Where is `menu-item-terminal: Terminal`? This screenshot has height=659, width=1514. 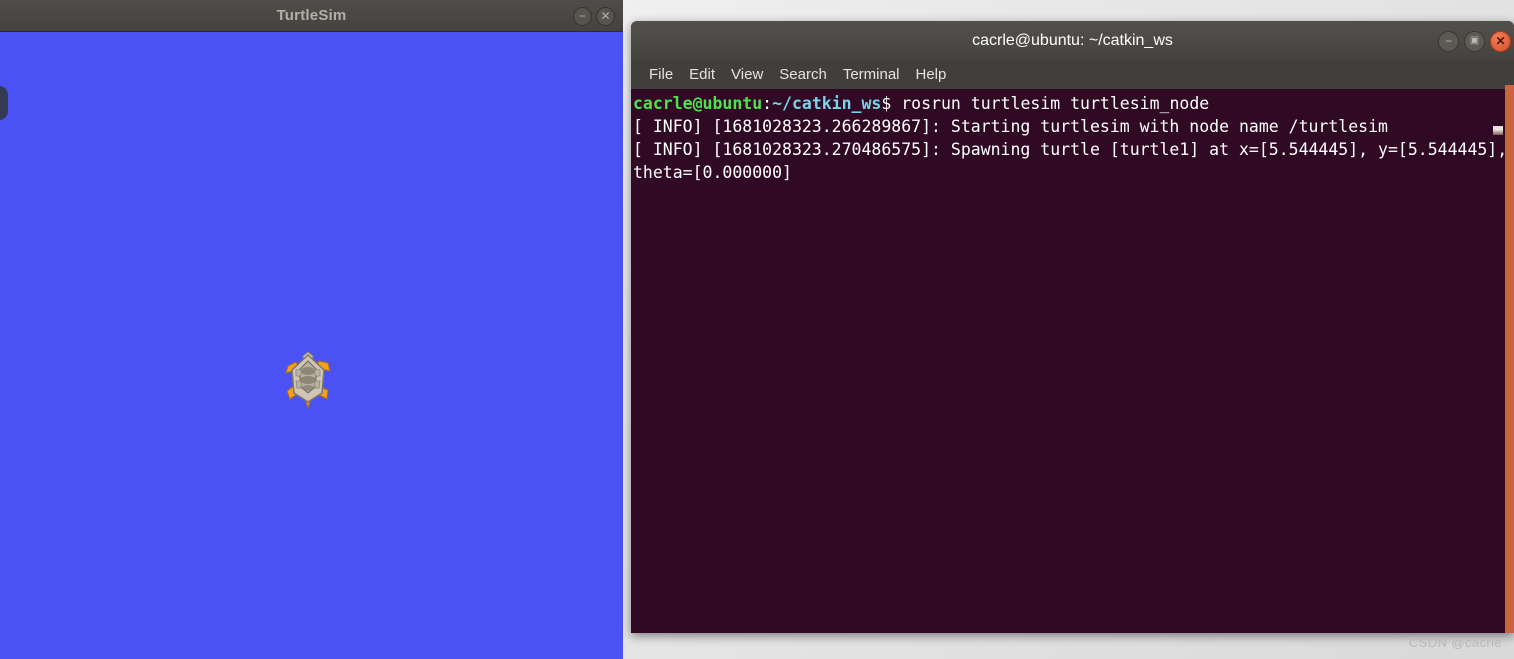
menu-item-terminal: Terminal is located at coordinates (871, 74).